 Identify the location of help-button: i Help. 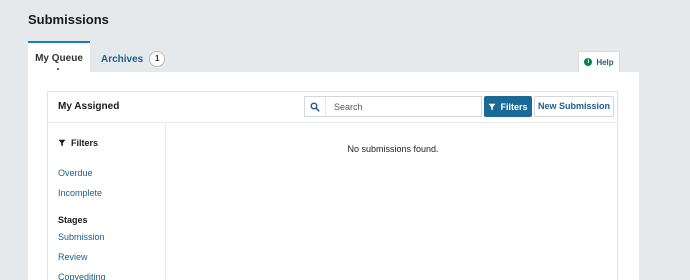
(599, 61).